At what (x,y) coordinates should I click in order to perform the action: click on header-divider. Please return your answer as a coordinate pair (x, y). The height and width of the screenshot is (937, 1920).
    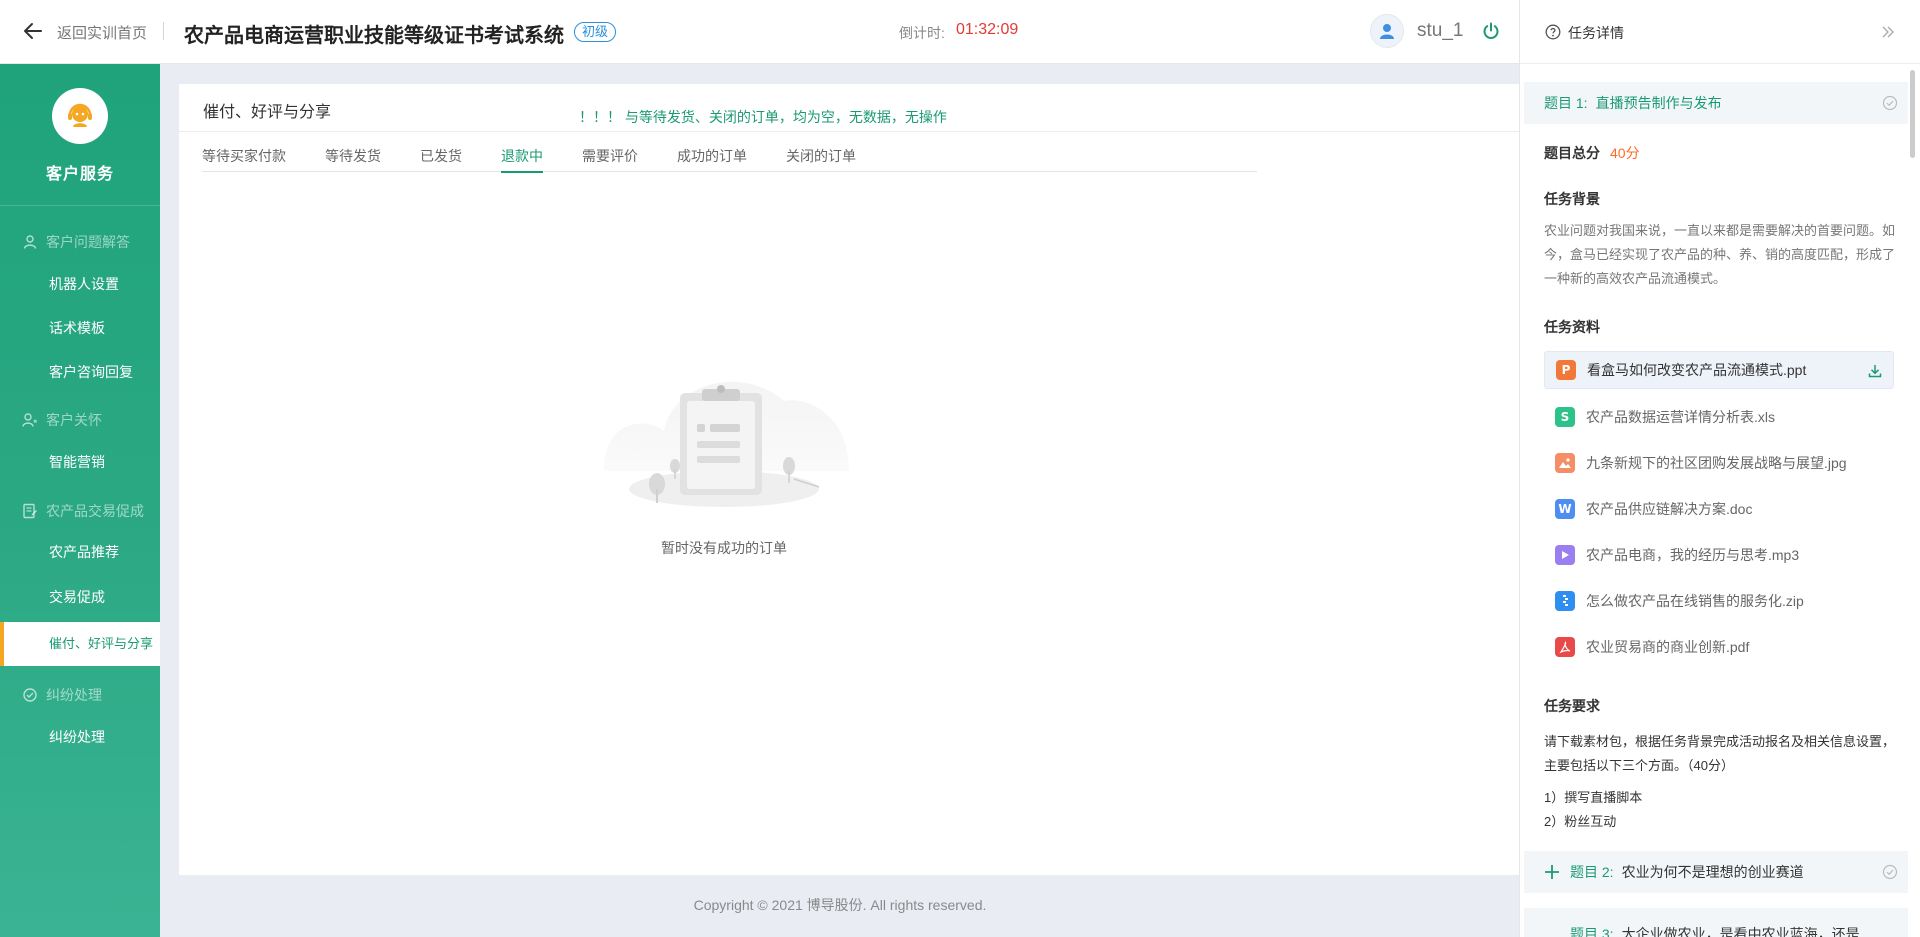
    Looking at the image, I should click on (163, 31).